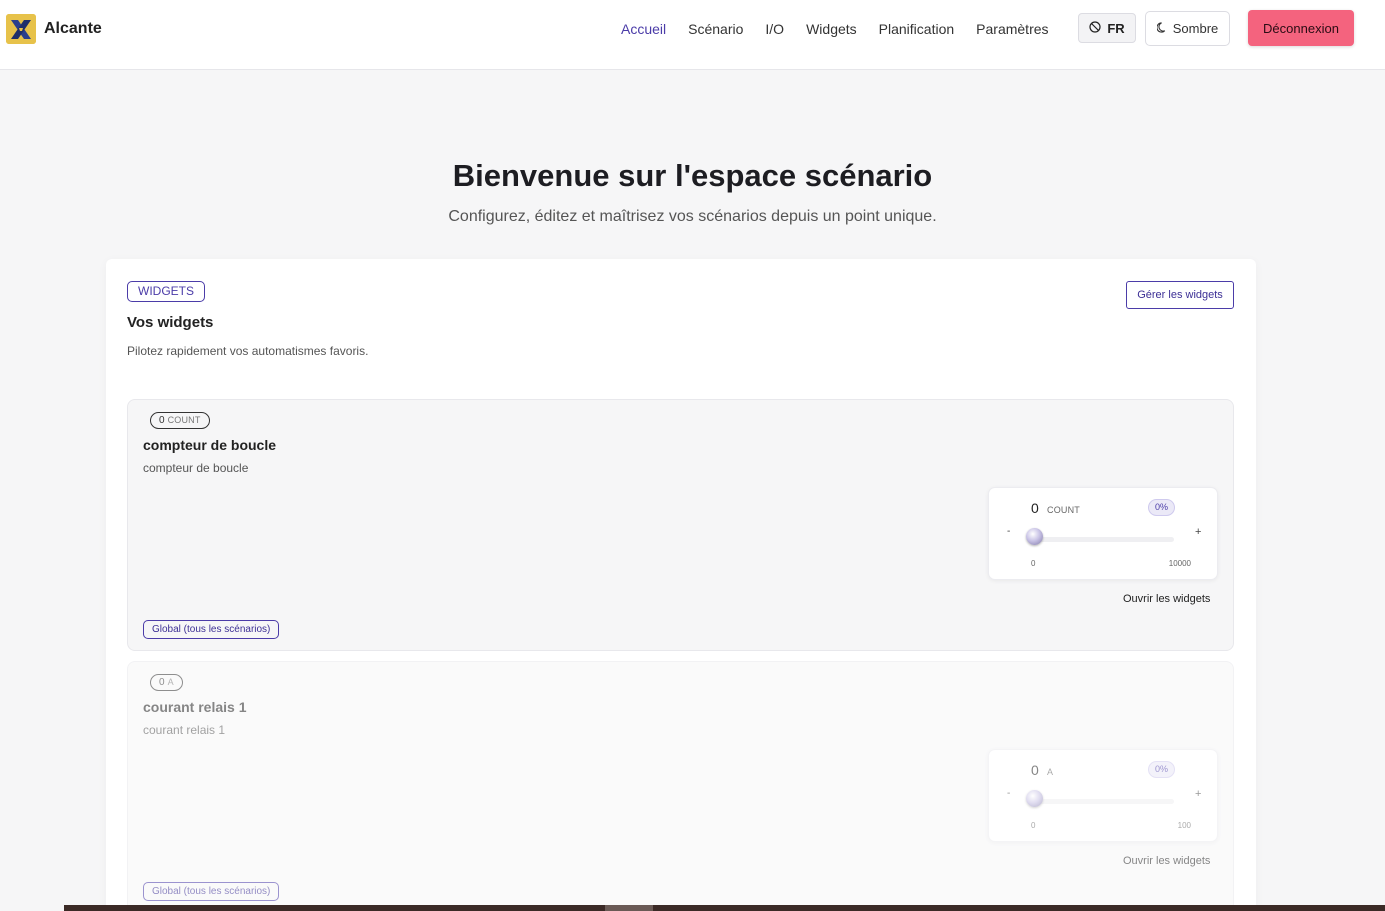 The height and width of the screenshot is (911, 1385). I want to click on nav-item-io: I/O, so click(774, 29).